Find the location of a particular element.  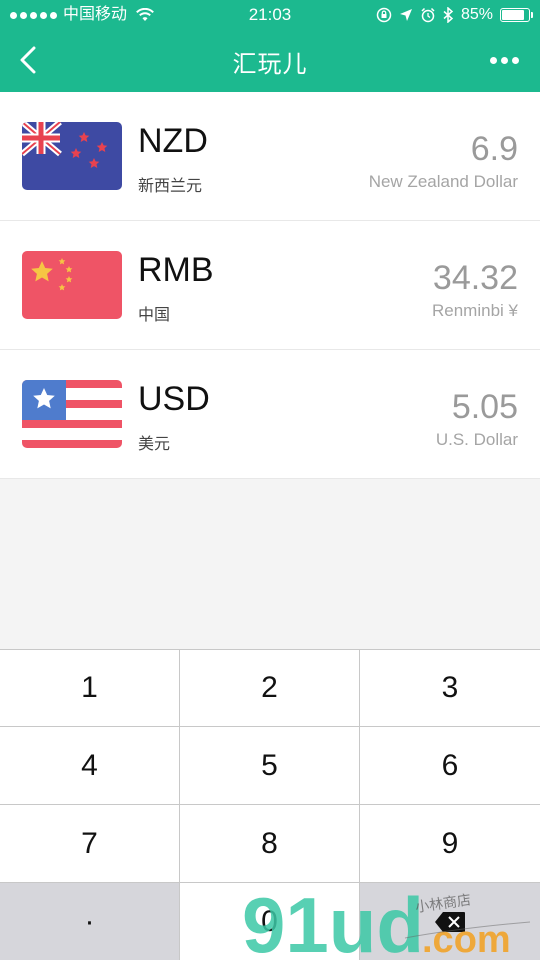

battery-level is located at coordinates (513, 15).